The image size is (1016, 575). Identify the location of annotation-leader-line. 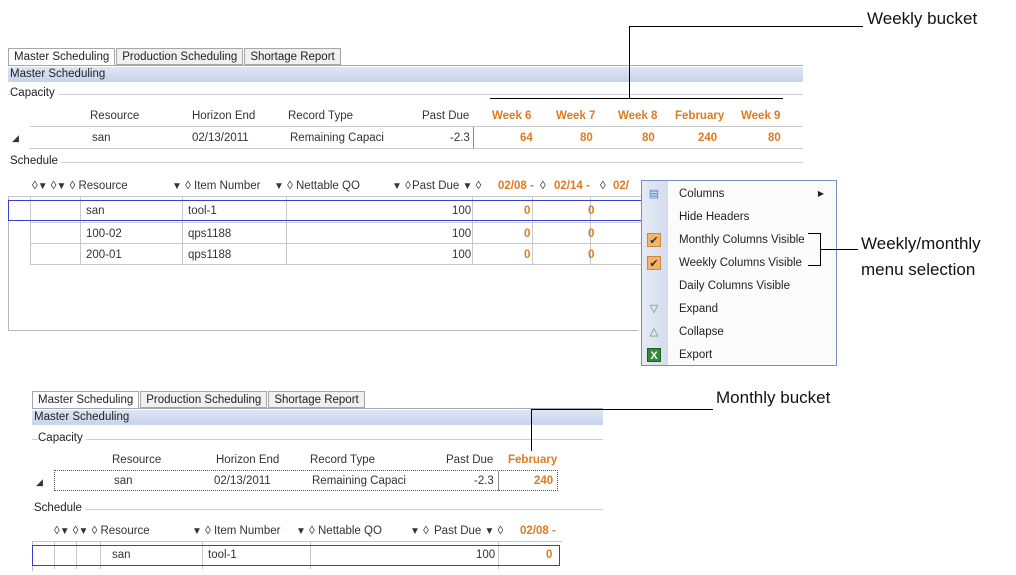
(629, 62).